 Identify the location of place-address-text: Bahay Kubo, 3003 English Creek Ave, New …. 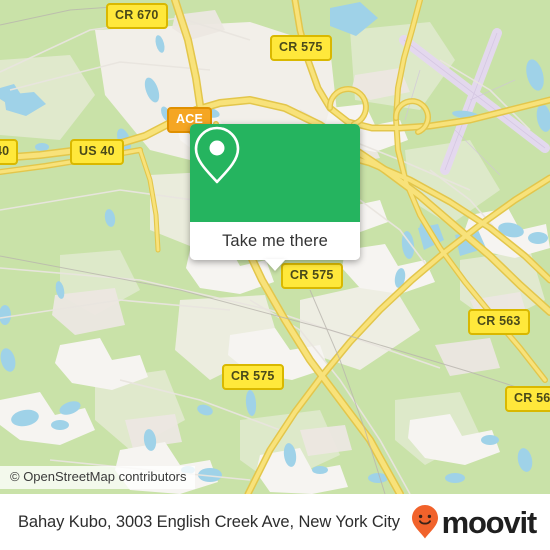
(209, 521).